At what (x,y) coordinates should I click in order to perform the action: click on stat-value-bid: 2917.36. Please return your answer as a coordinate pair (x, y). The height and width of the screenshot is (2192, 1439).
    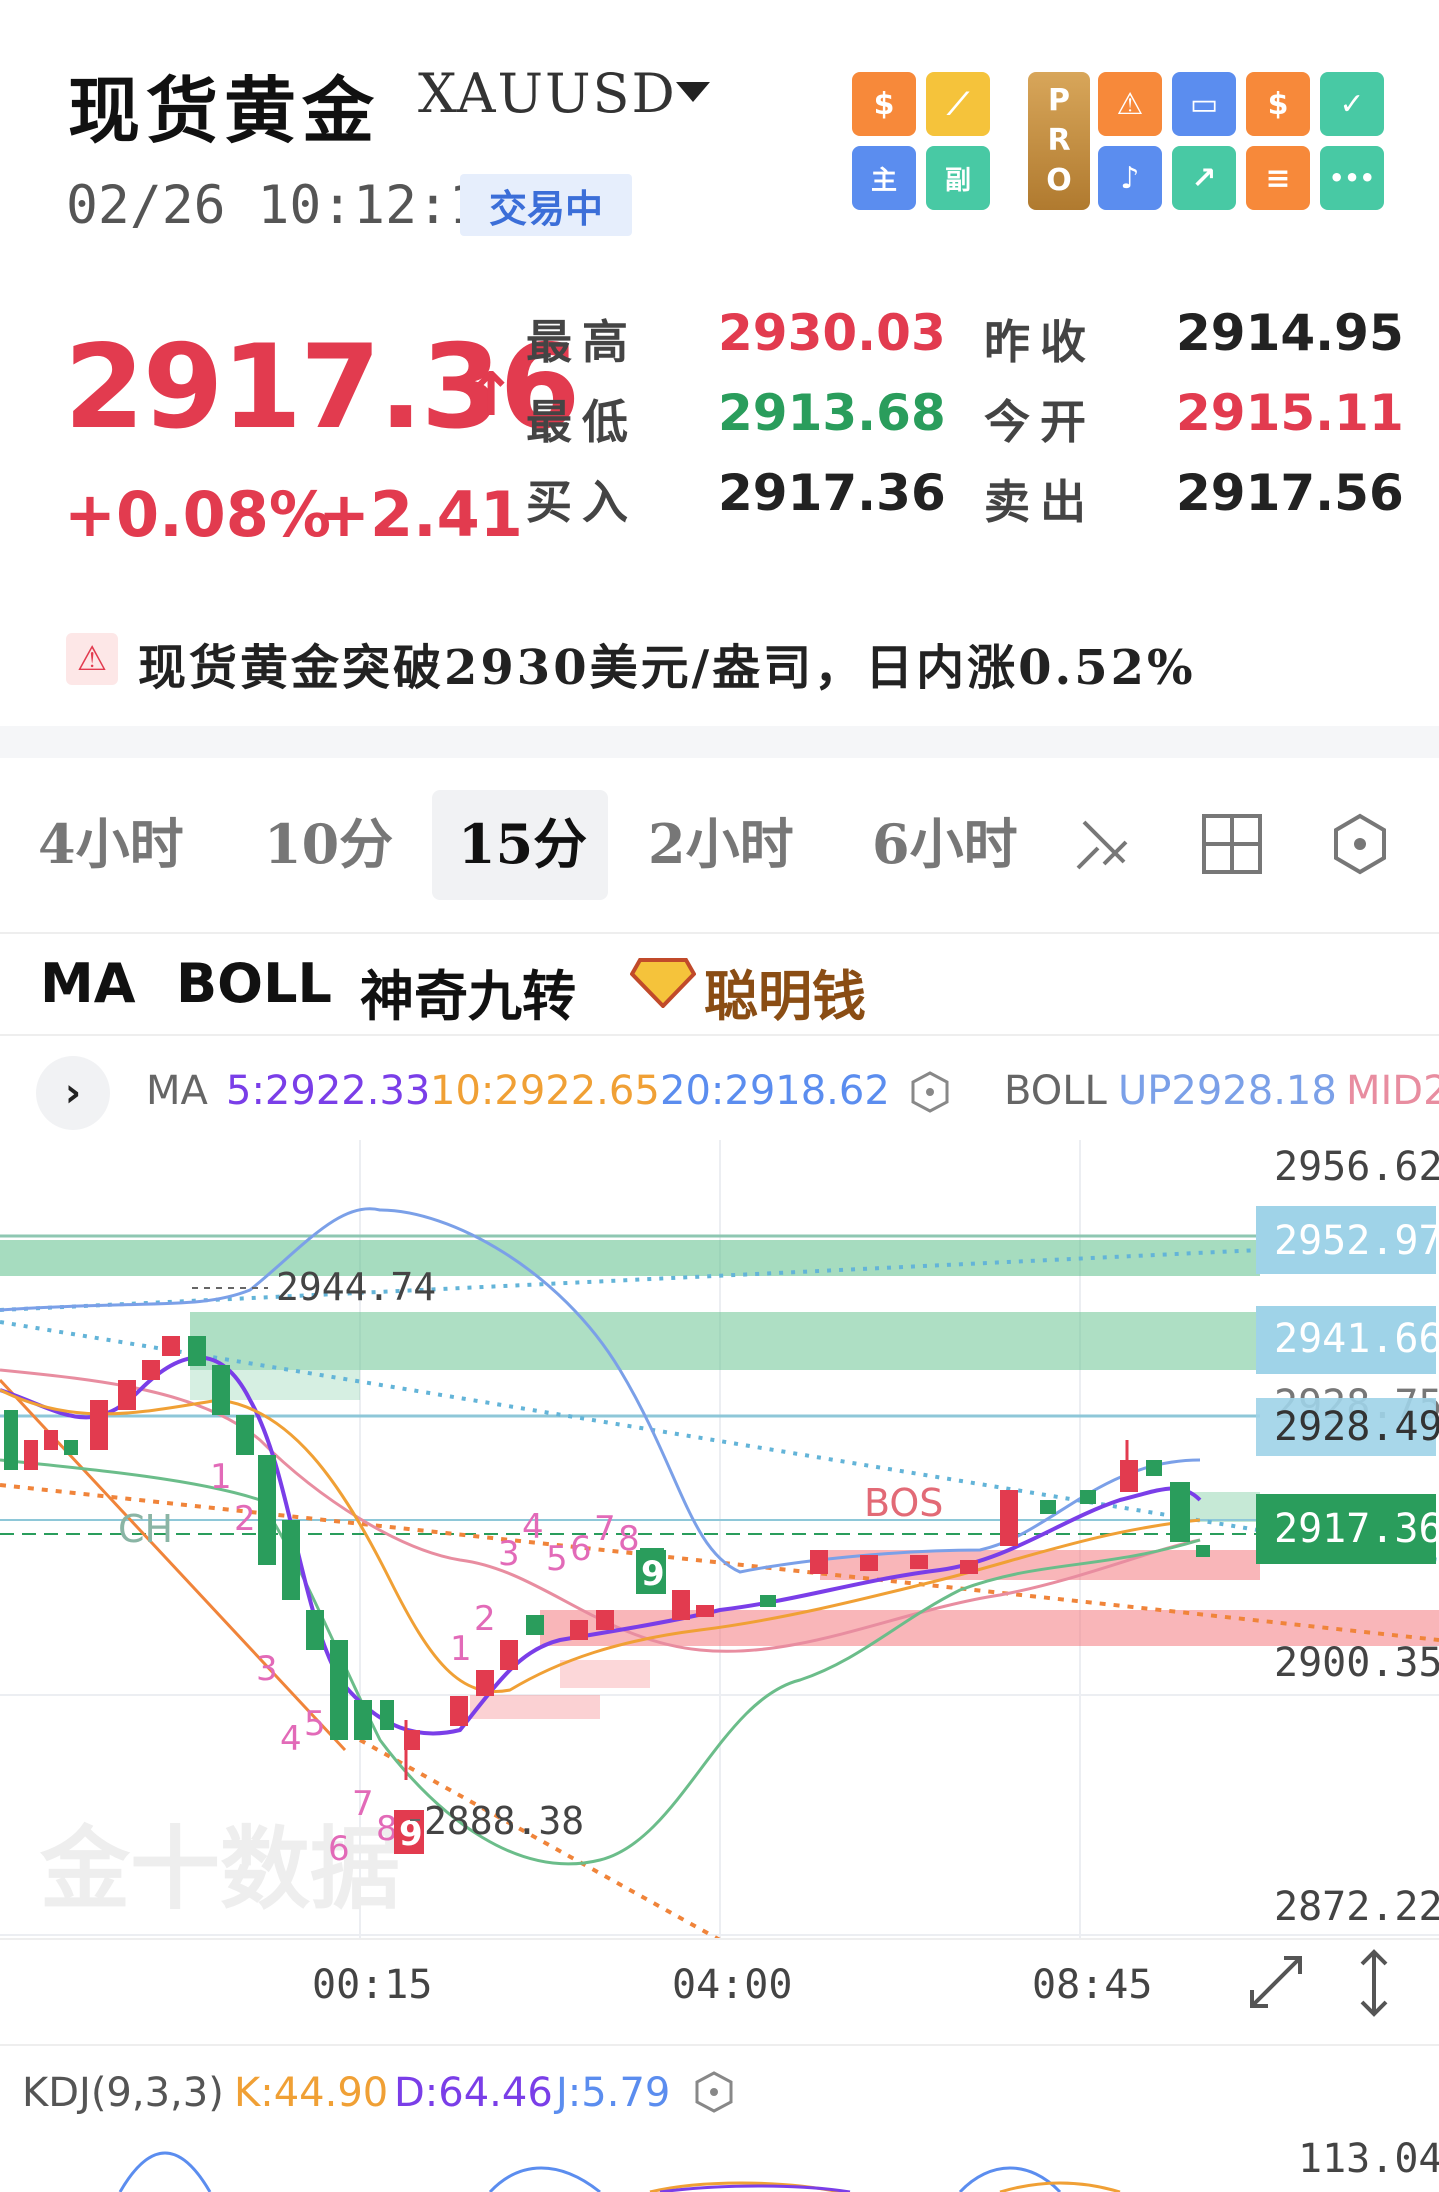
    Looking at the image, I should click on (832, 493).